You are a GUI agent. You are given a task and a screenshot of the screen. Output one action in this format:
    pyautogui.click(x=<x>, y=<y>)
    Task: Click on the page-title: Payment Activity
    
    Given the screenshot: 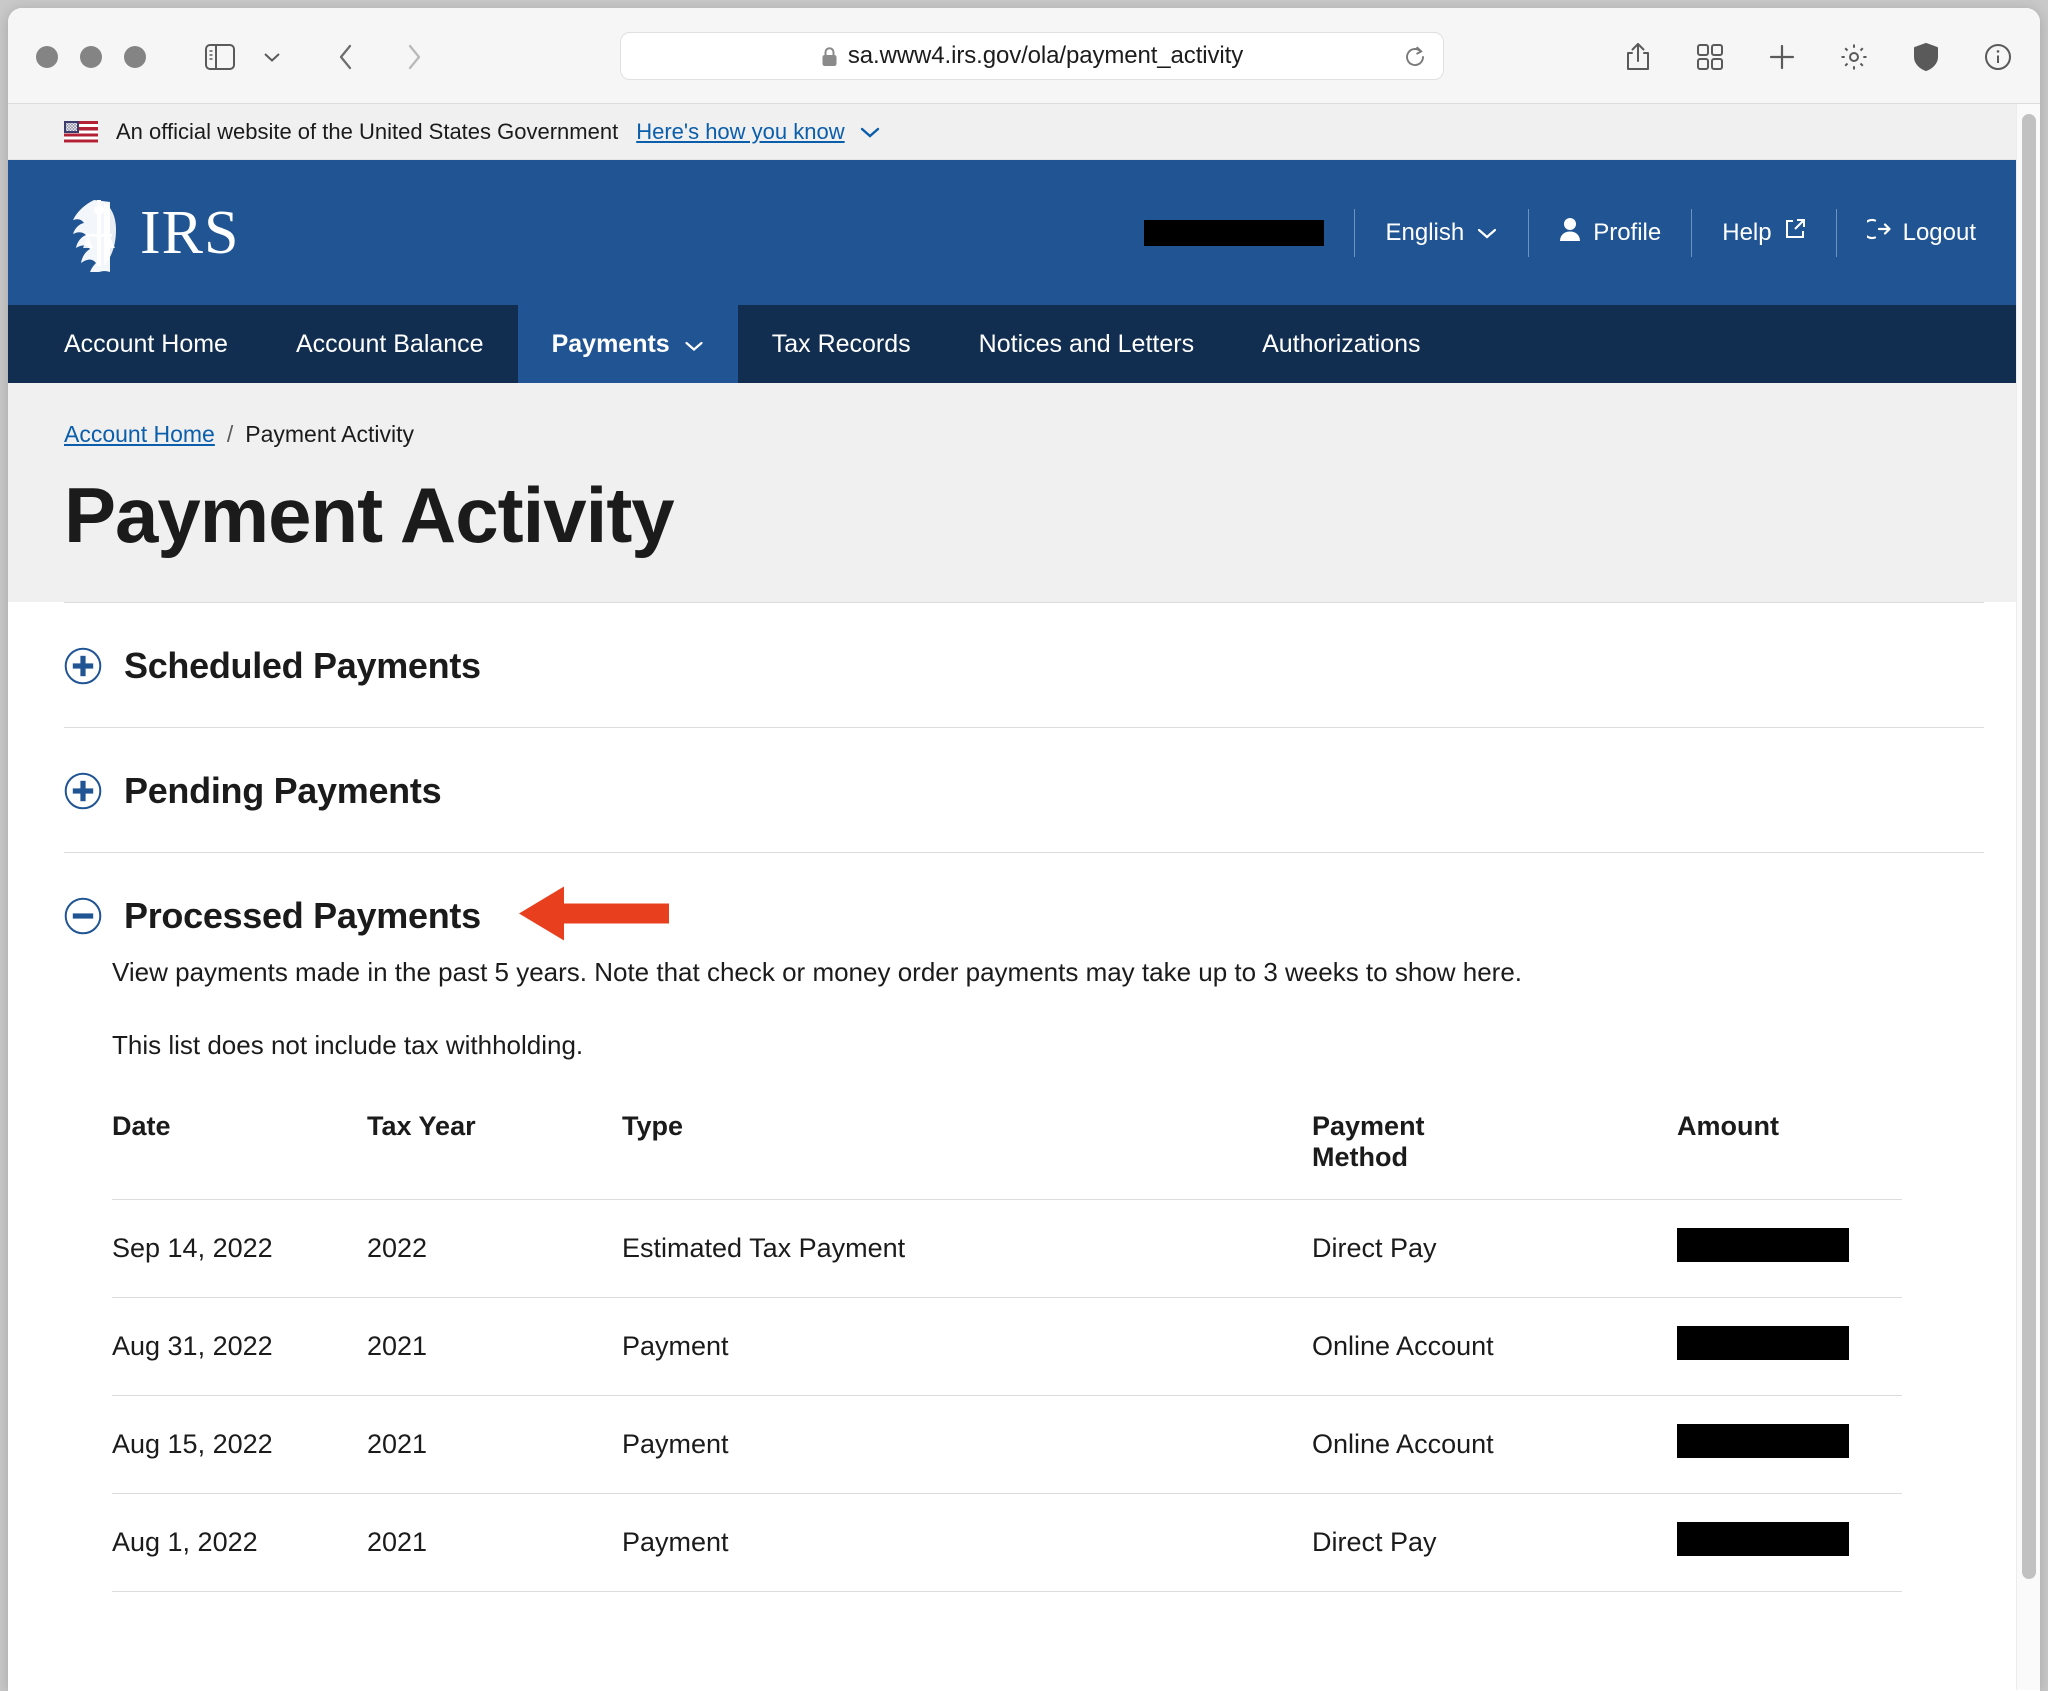 What is the action you would take?
    pyautogui.click(x=369, y=515)
    